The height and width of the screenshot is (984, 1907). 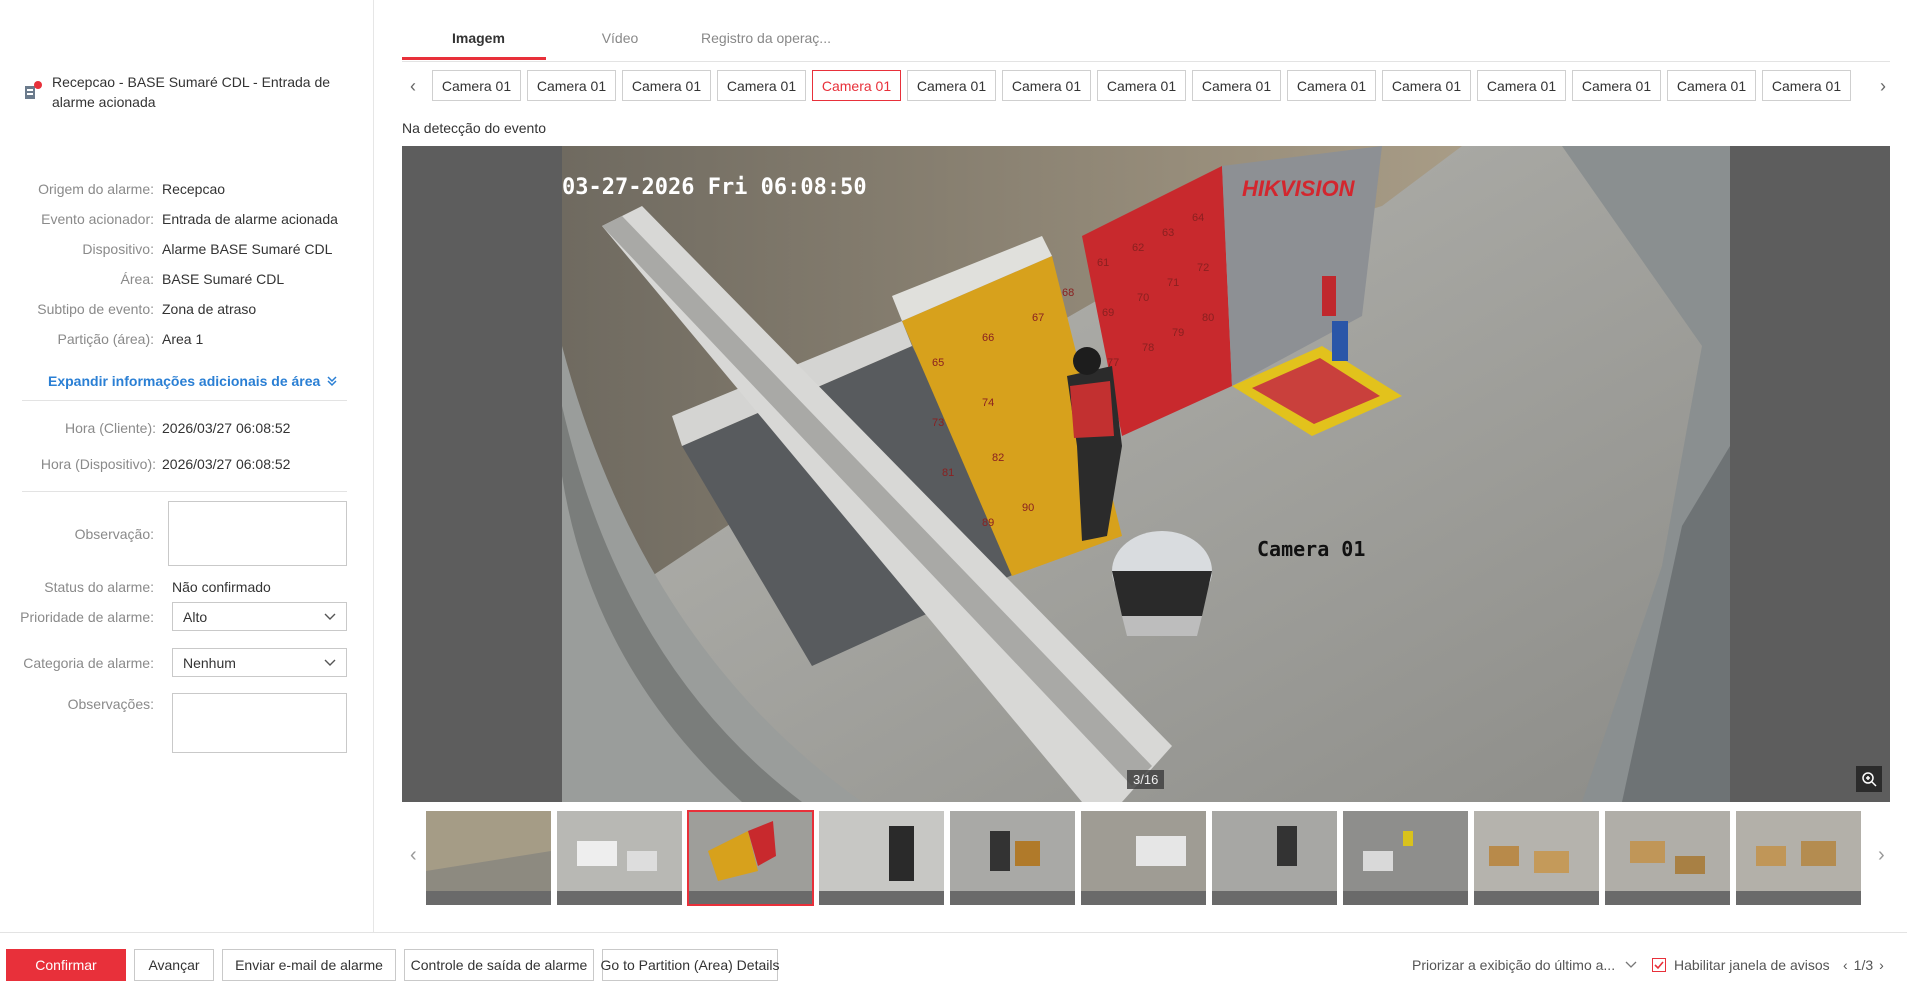 I want to click on detail-value: Area 1, so click(x=183, y=339).